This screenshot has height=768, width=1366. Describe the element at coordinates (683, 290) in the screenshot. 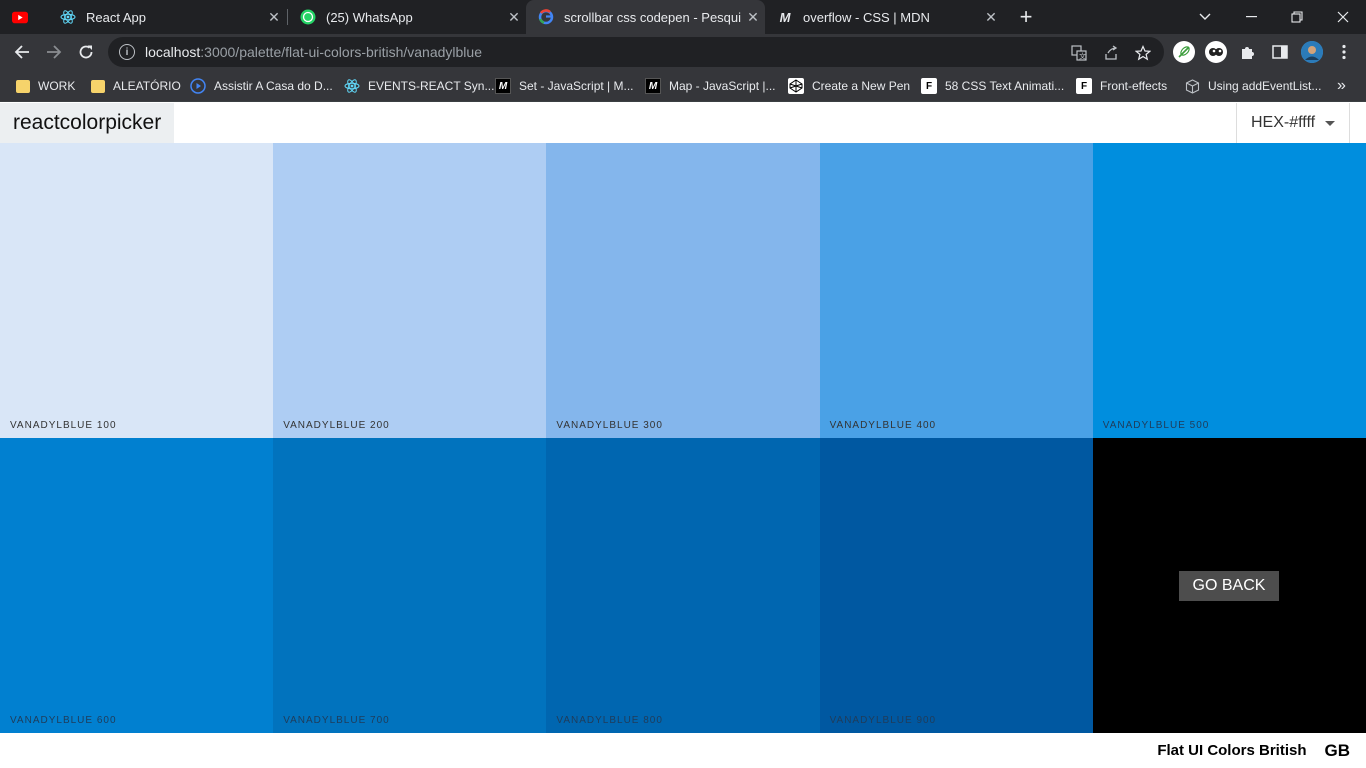

I see `color-box: vanadylblue 300` at that location.